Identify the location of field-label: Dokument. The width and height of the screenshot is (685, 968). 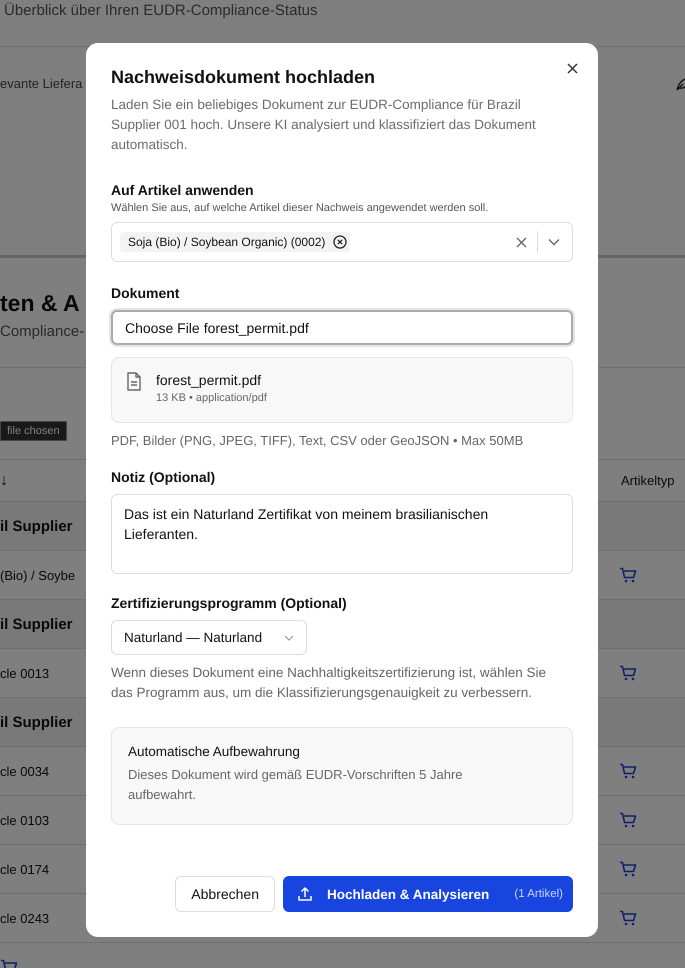
(145, 293).